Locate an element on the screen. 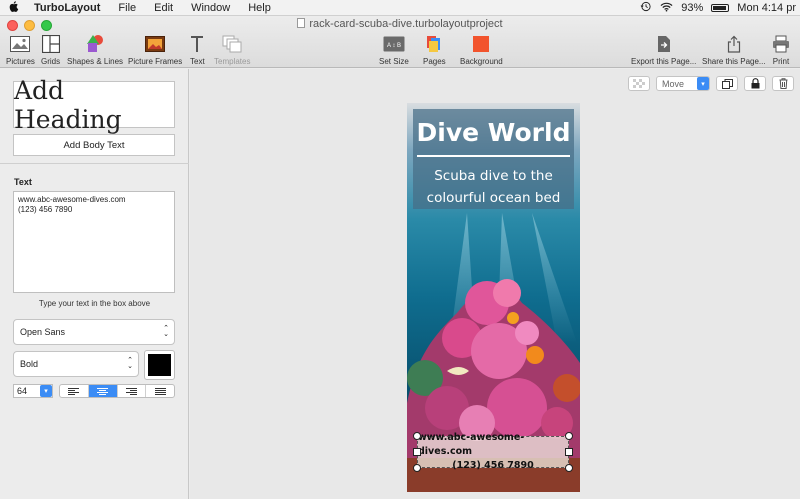 The width and height of the screenshot is (800, 499). pages-icon is located at coordinates (434, 44).